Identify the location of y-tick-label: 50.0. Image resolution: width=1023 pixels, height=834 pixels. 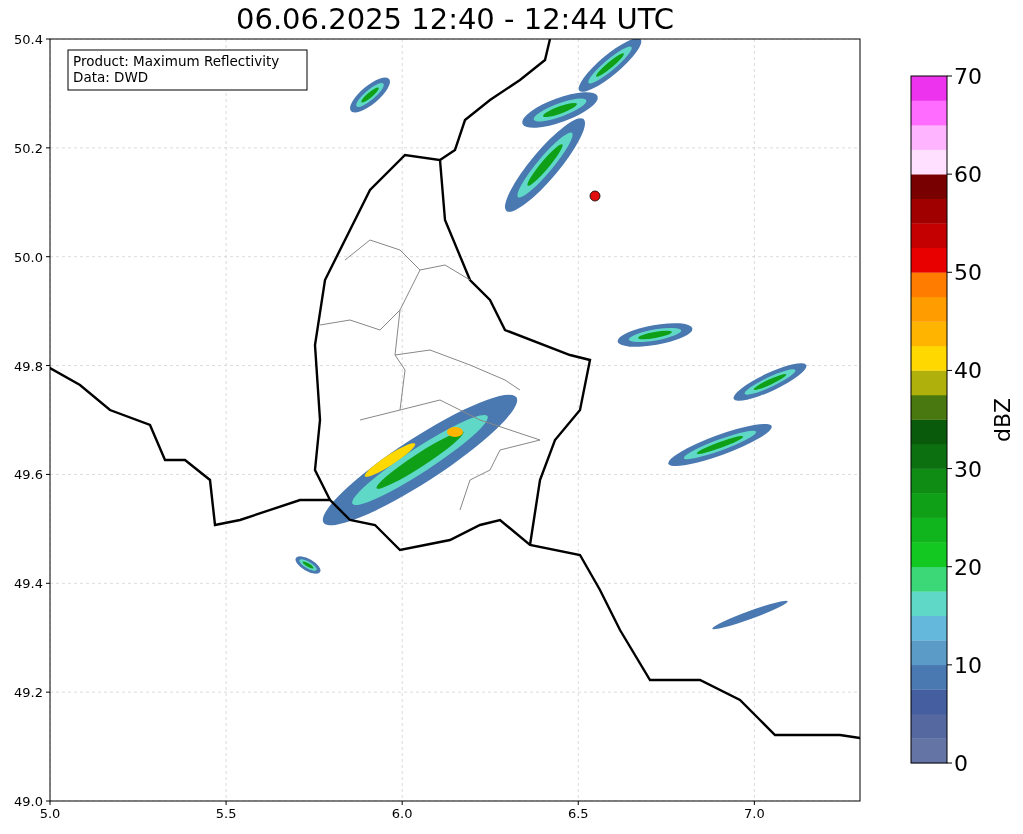
(28, 257).